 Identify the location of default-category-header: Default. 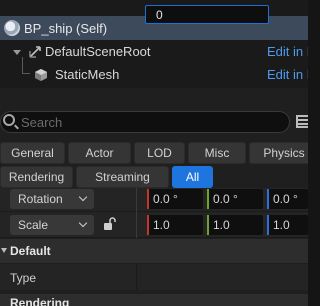
(154, 251).